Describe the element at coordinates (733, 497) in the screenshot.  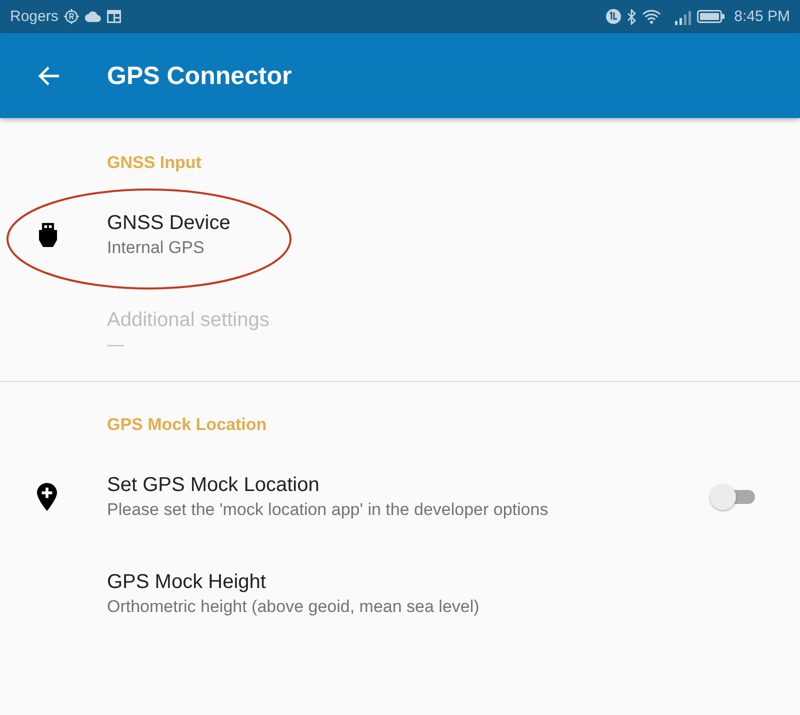
I see `toggle-switch` at that location.